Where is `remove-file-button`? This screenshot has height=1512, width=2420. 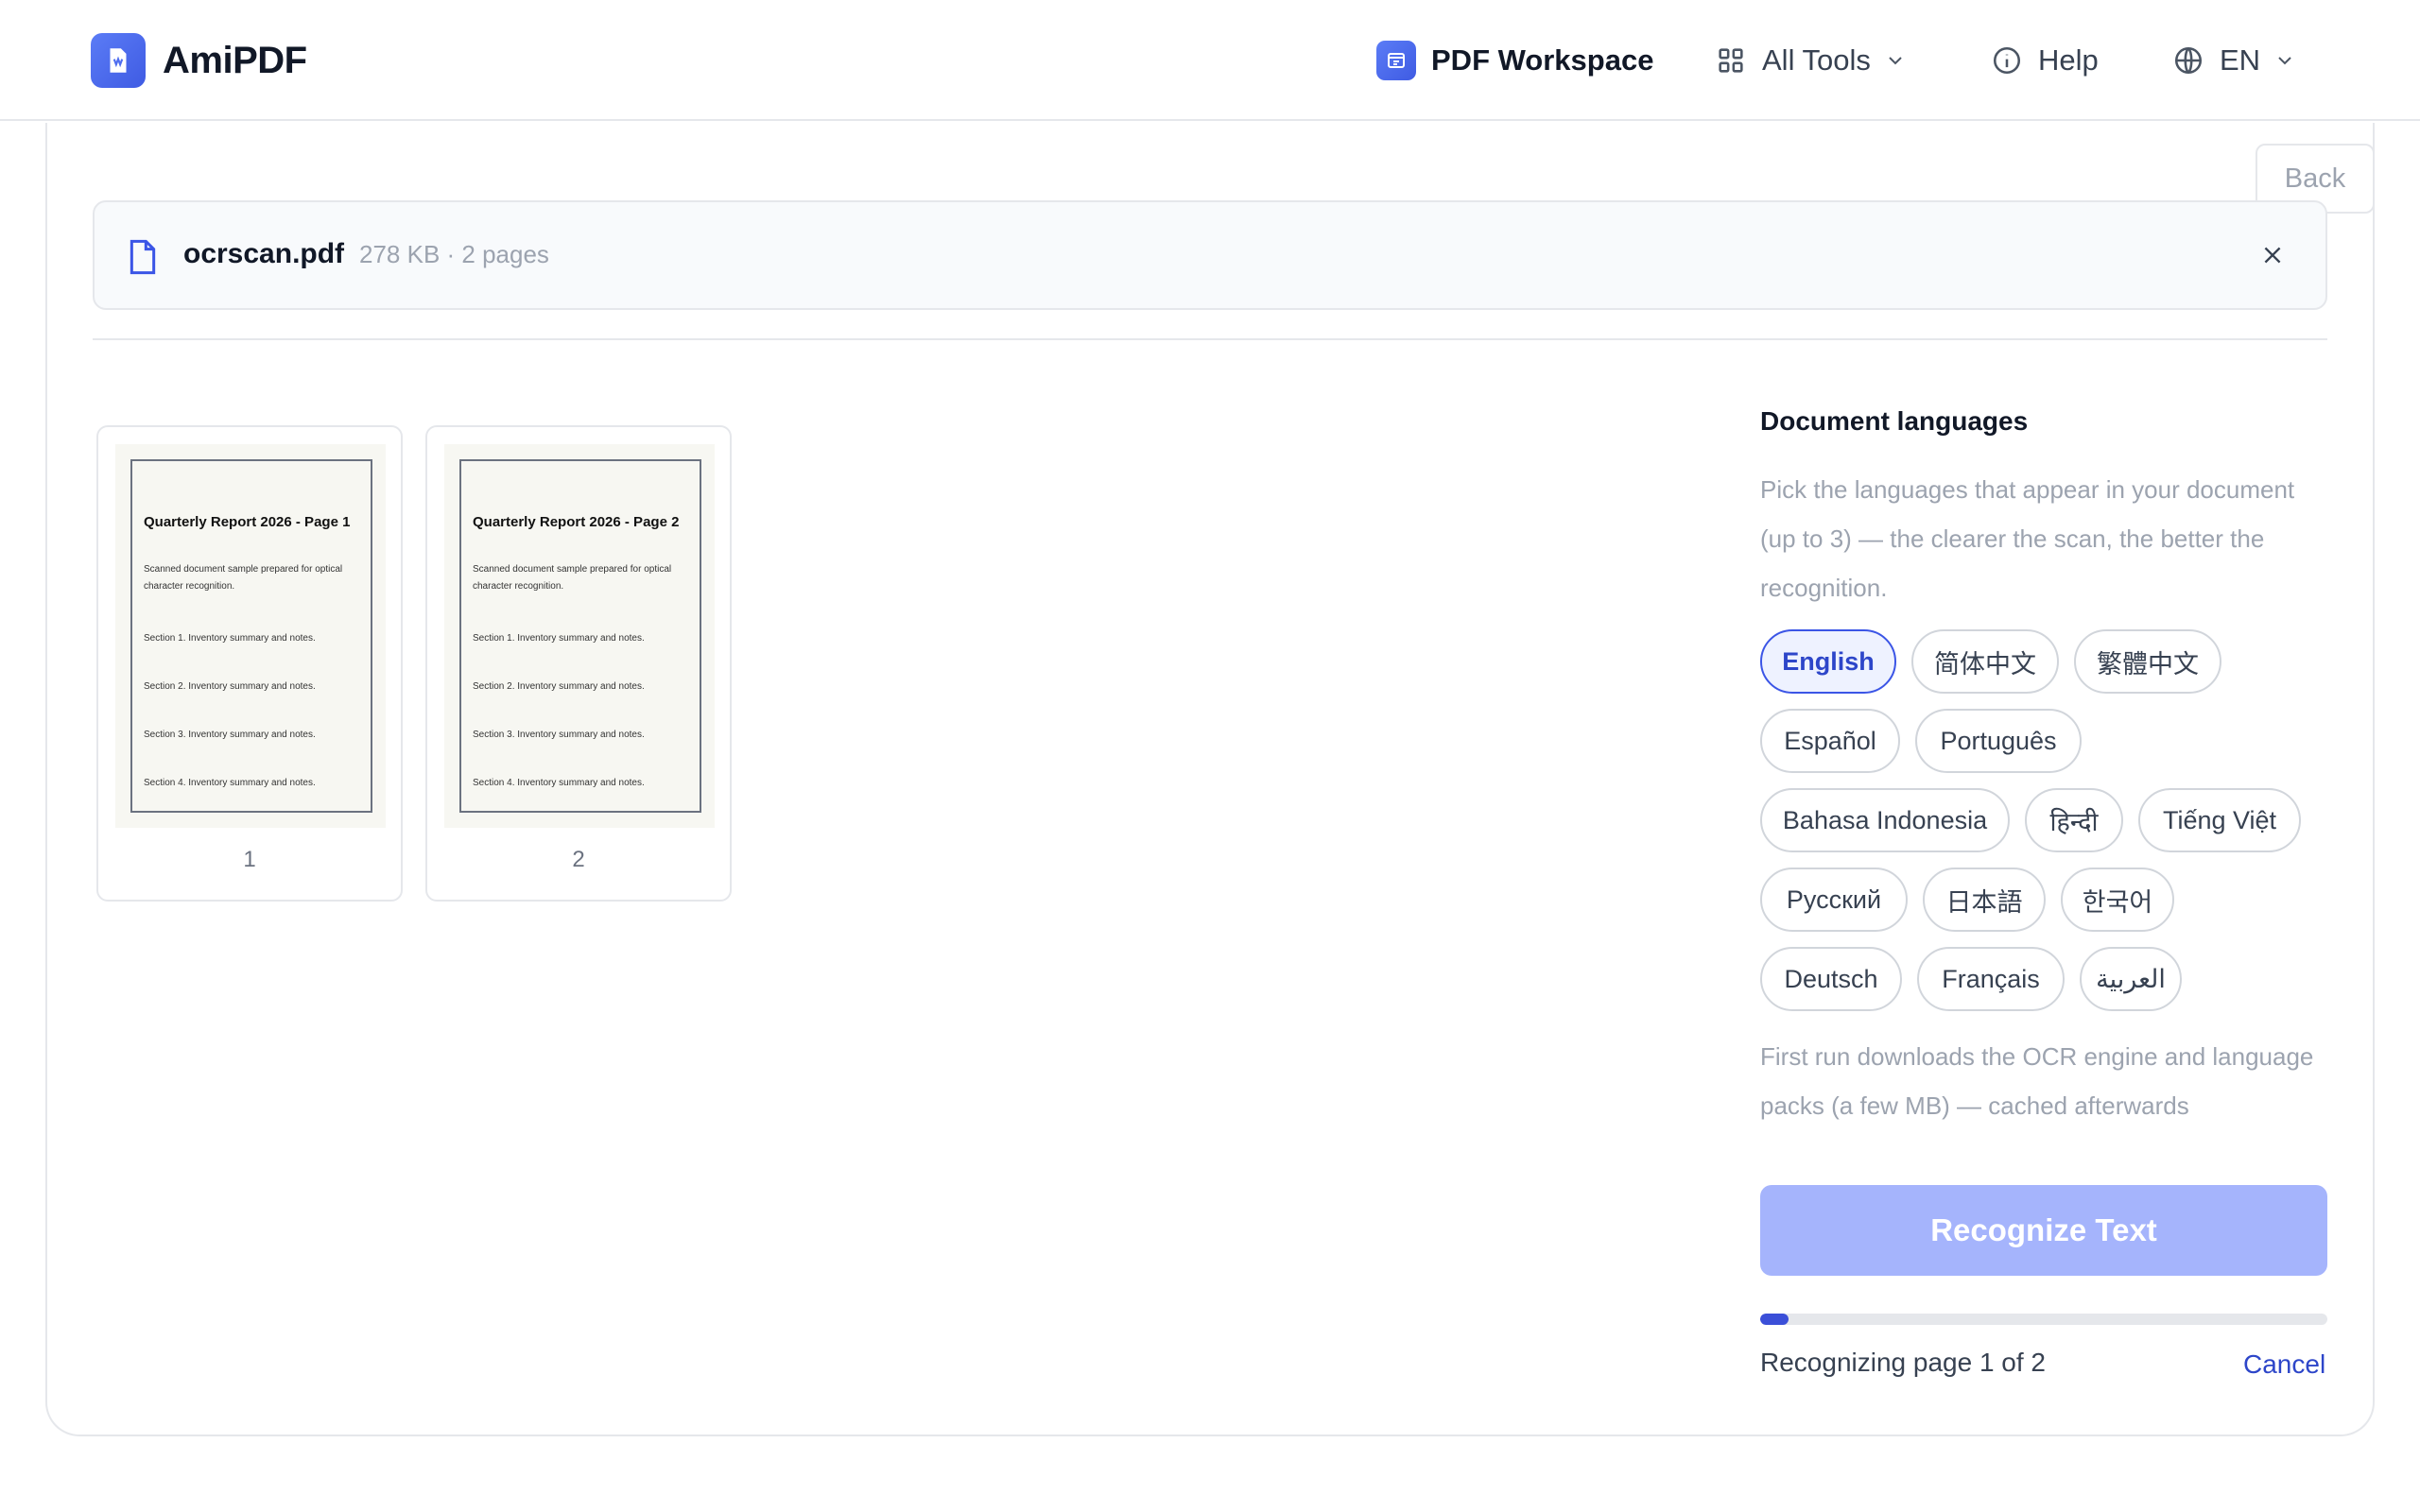
remove-file-button is located at coordinates (2273, 255).